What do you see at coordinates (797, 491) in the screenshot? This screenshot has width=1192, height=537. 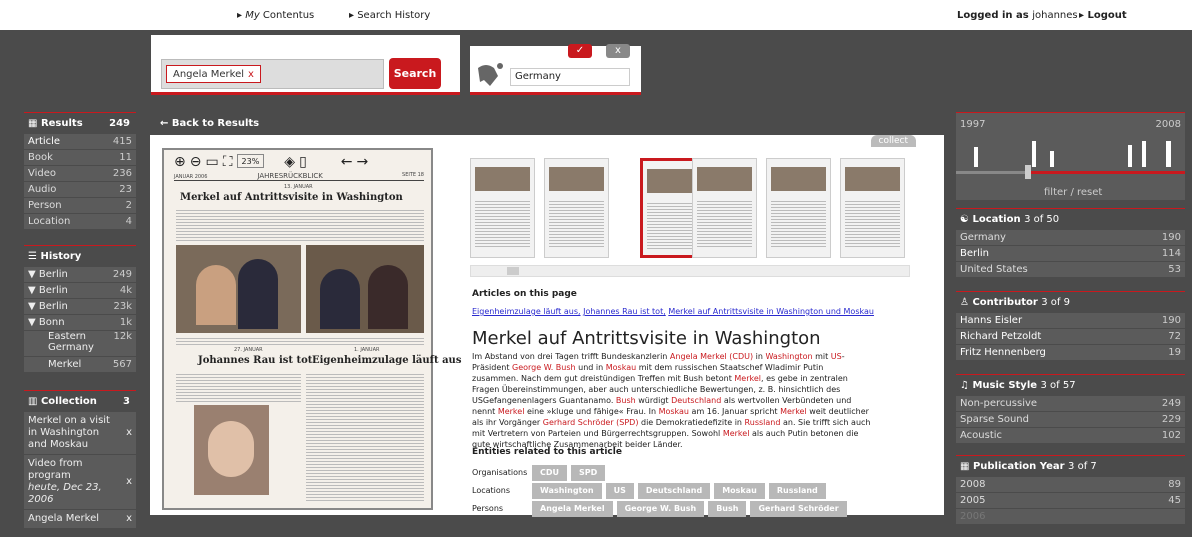 I see `entity-tag: Russland` at bounding box center [797, 491].